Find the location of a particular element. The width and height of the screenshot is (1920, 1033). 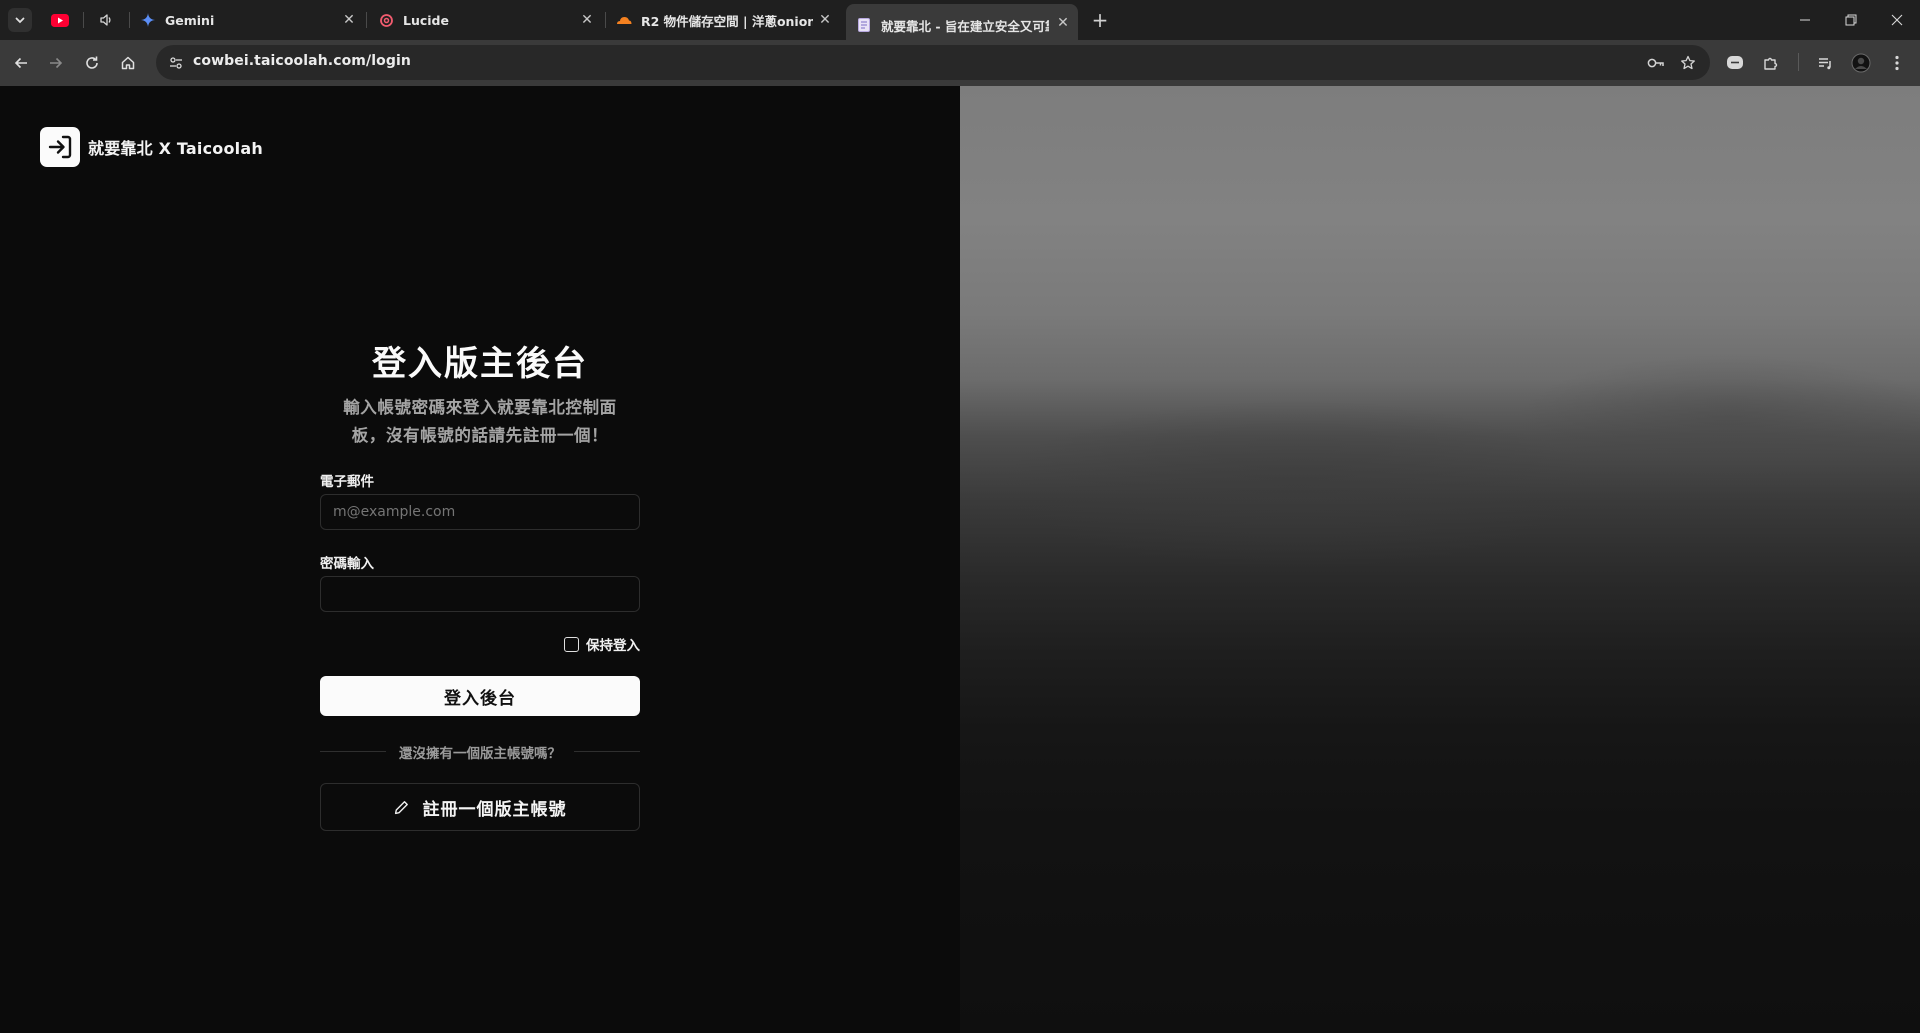

more-vertical-icon is located at coordinates (1897, 63).